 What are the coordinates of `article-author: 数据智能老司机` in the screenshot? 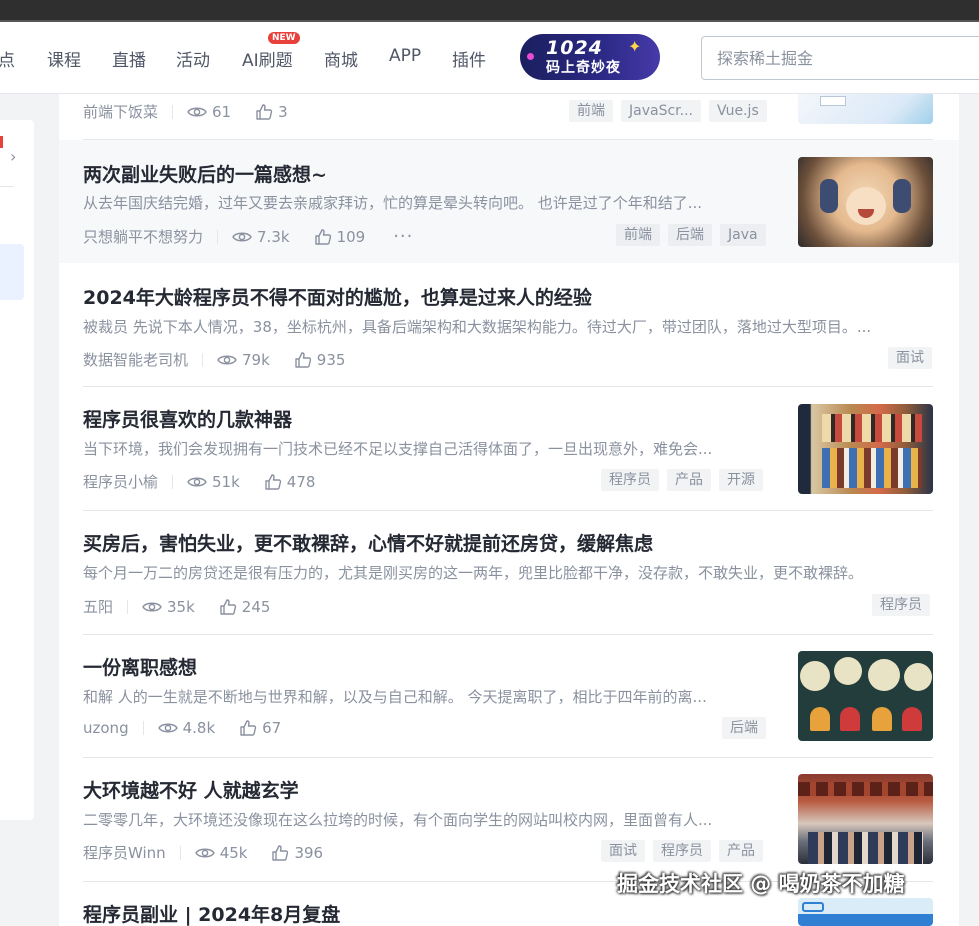 It's located at (135, 359).